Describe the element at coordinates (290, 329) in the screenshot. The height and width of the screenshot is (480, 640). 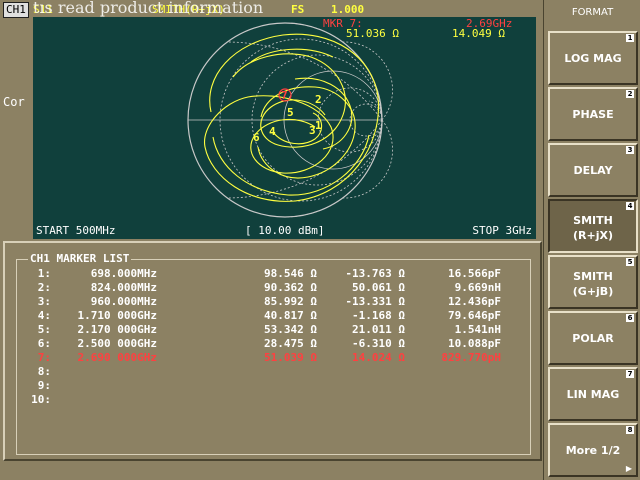
I see `marker-resistance: 53.342 Ω` at that location.